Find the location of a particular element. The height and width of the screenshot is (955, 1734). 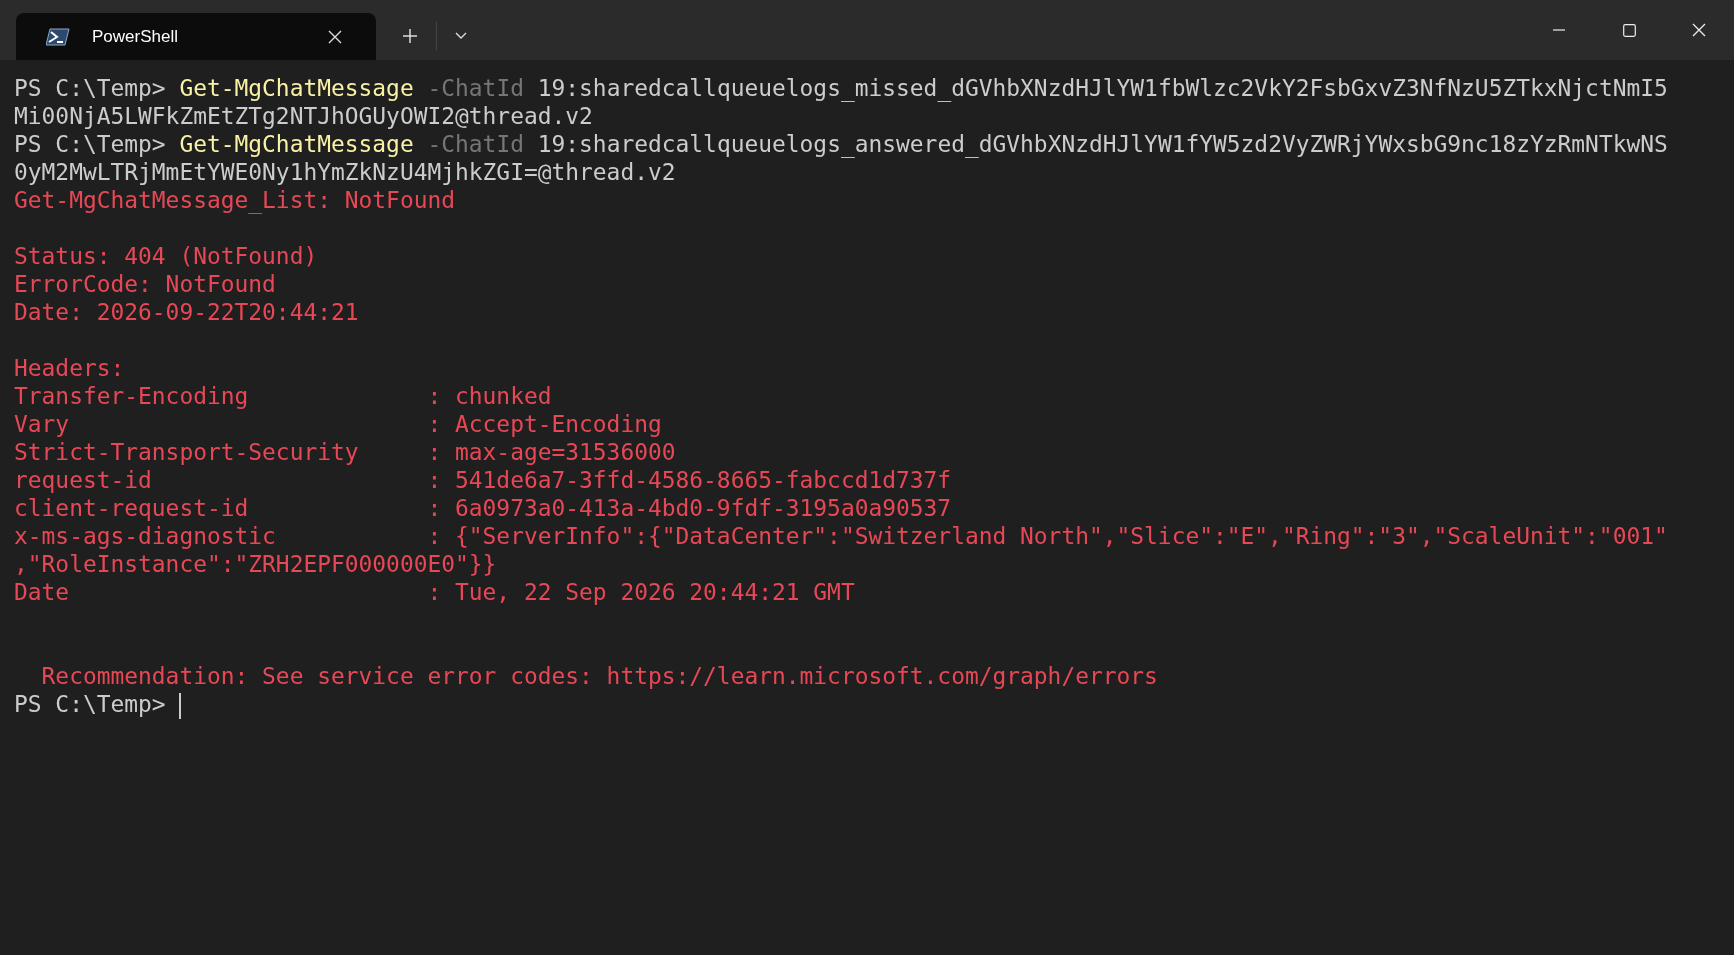

chevron-down-icon is located at coordinates (461, 36).